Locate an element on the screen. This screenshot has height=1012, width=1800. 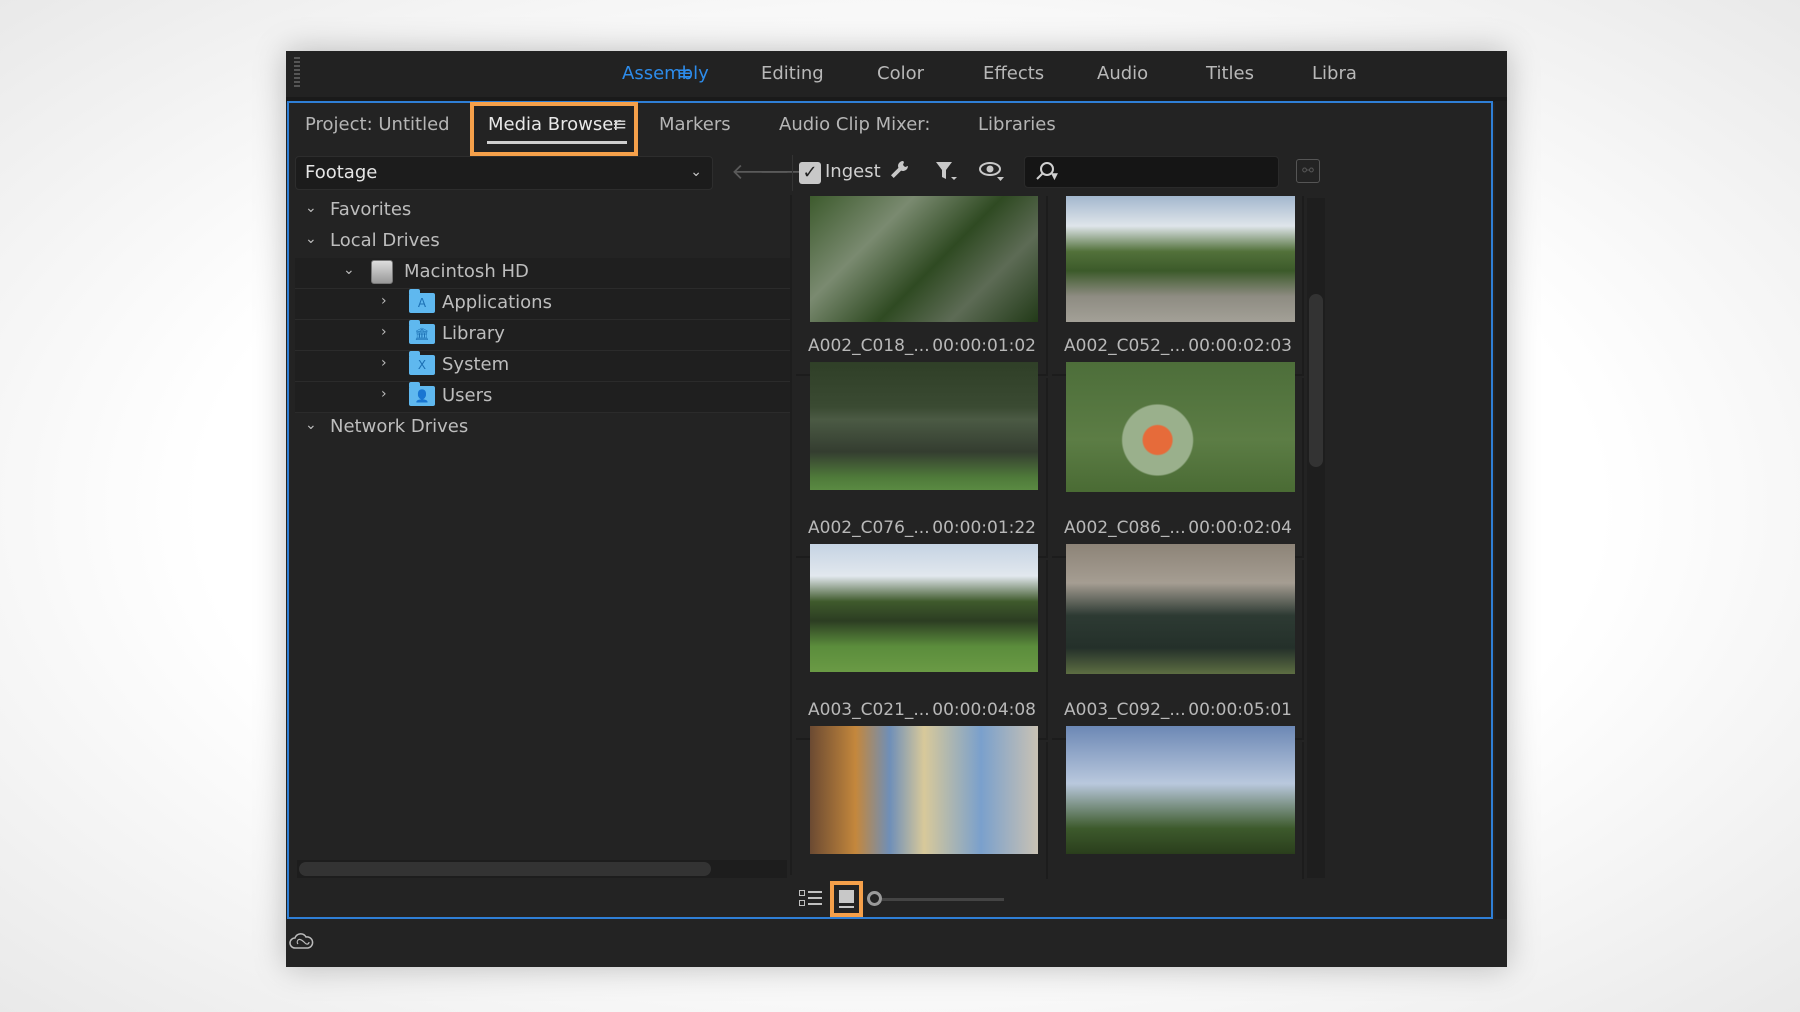
clip-thumbnail: A002_C076_... 00:00:01:22 is located at coordinates (922, 460).